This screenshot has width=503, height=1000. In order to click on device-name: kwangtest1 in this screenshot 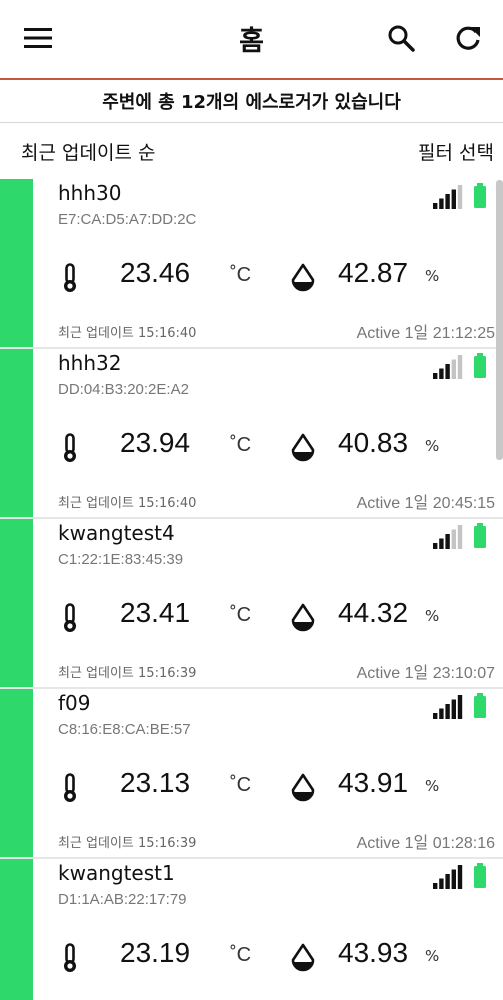, I will do `click(116, 873)`.